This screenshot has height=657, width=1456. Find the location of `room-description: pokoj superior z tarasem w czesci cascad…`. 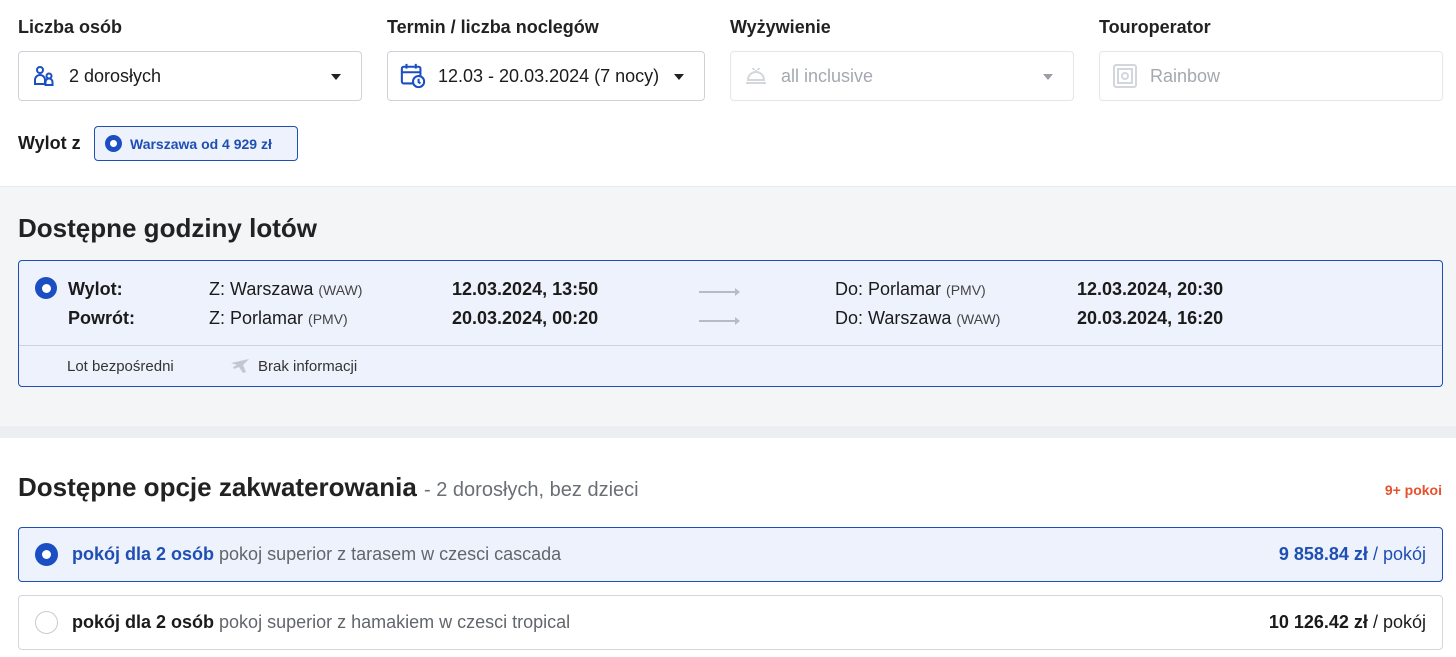

room-description: pokoj superior z tarasem w czesci cascad… is located at coordinates (390, 554).